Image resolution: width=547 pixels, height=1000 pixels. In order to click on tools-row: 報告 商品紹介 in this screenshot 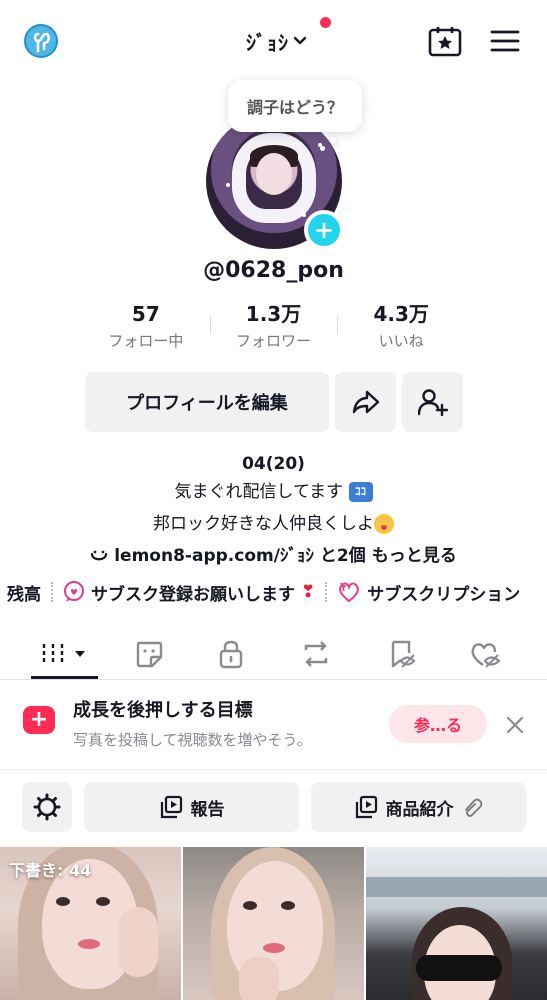, I will do `click(273, 808)`.